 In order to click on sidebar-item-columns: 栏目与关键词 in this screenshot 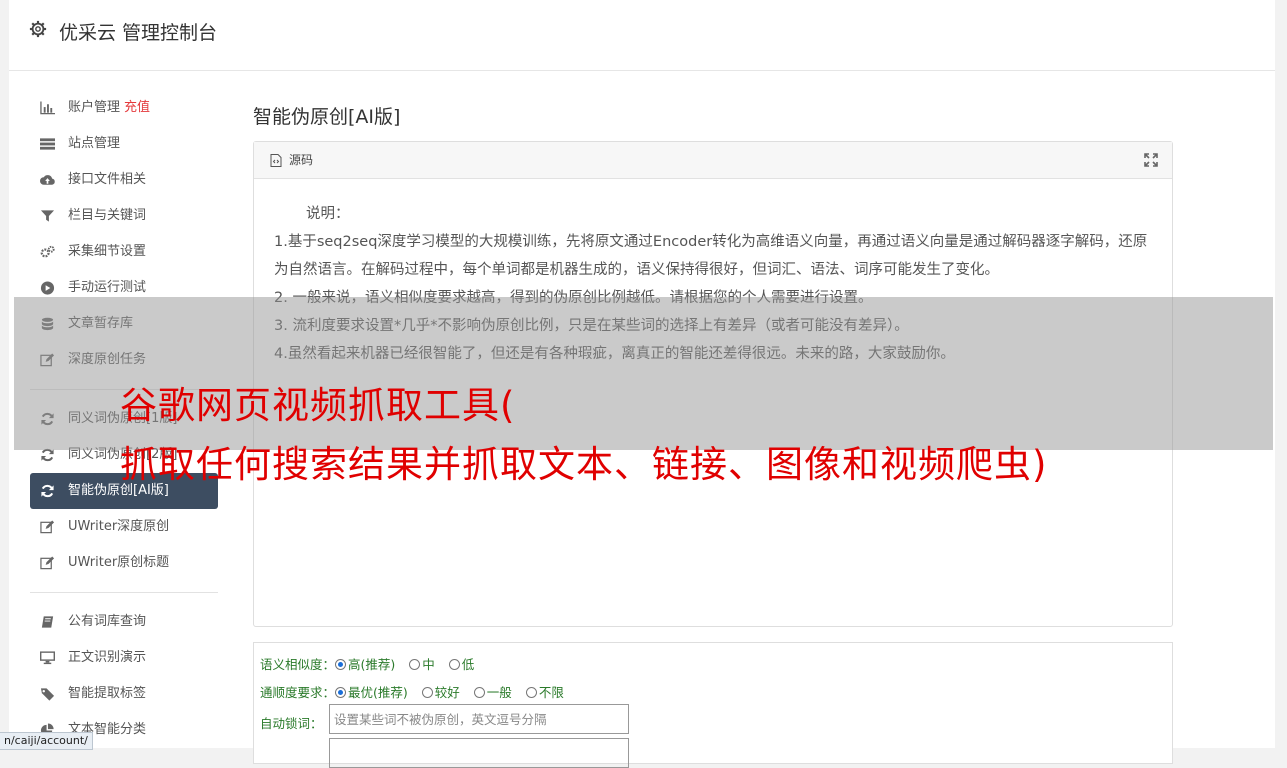, I will do `click(124, 216)`.